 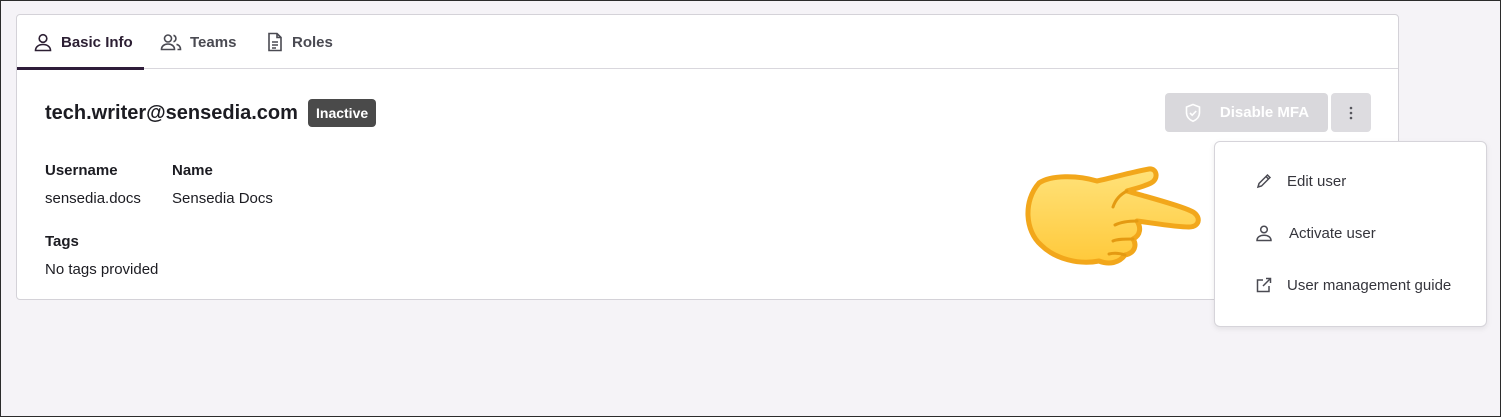 I want to click on menu-item-user-management-guide: User management guide, so click(x=1350, y=285).